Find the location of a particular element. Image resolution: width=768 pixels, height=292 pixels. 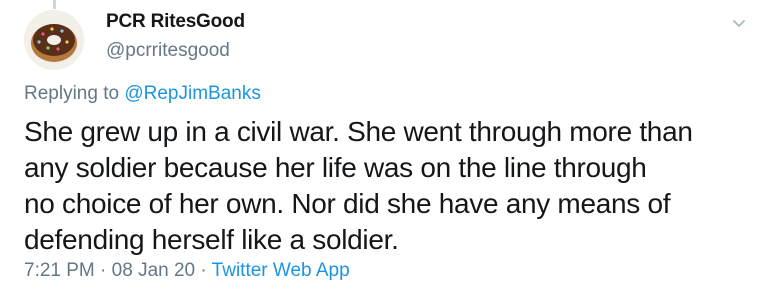

thread-connector is located at coordinates (54, 4).